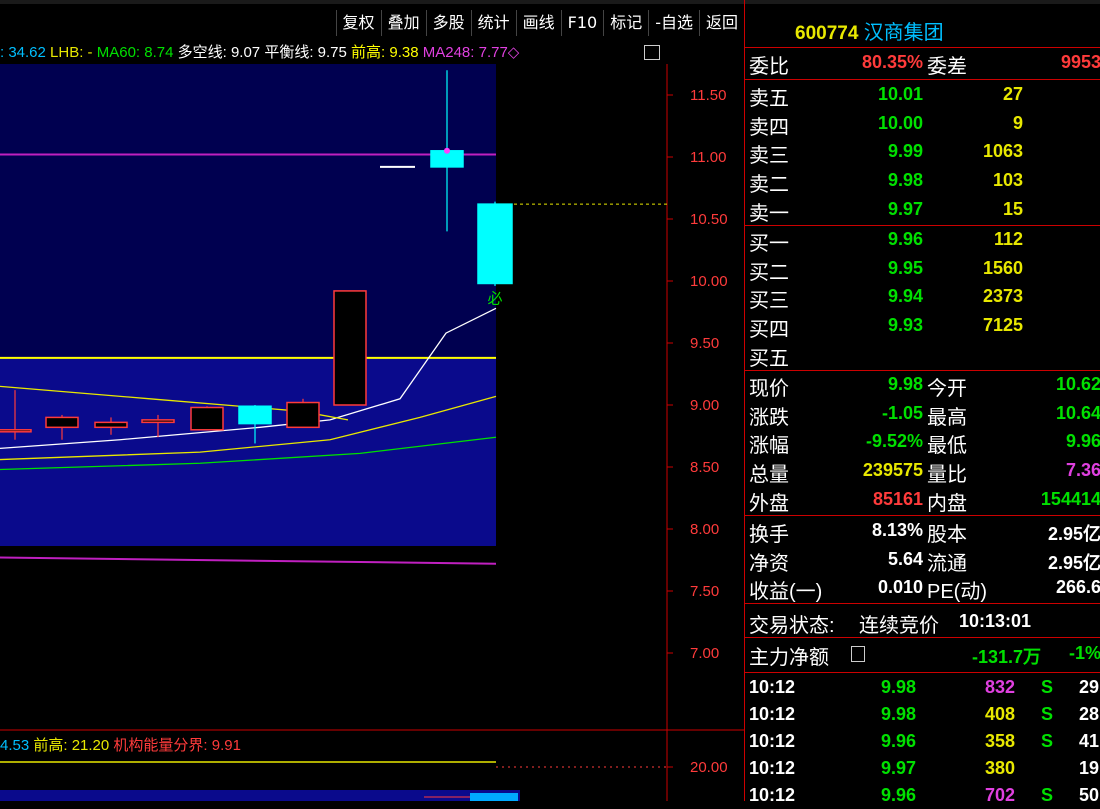 The height and width of the screenshot is (809, 1100). What do you see at coordinates (924, 768) in the screenshot?
I see `tick-row: 10:12 9.97 380 19` at bounding box center [924, 768].